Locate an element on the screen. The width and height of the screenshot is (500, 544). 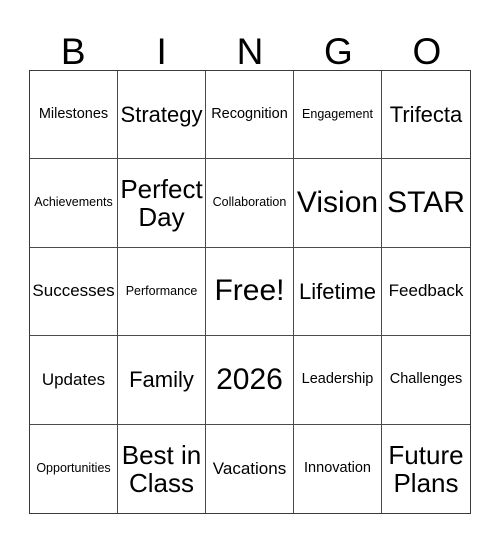
header-letter-text: I is located at coordinates (161, 51).